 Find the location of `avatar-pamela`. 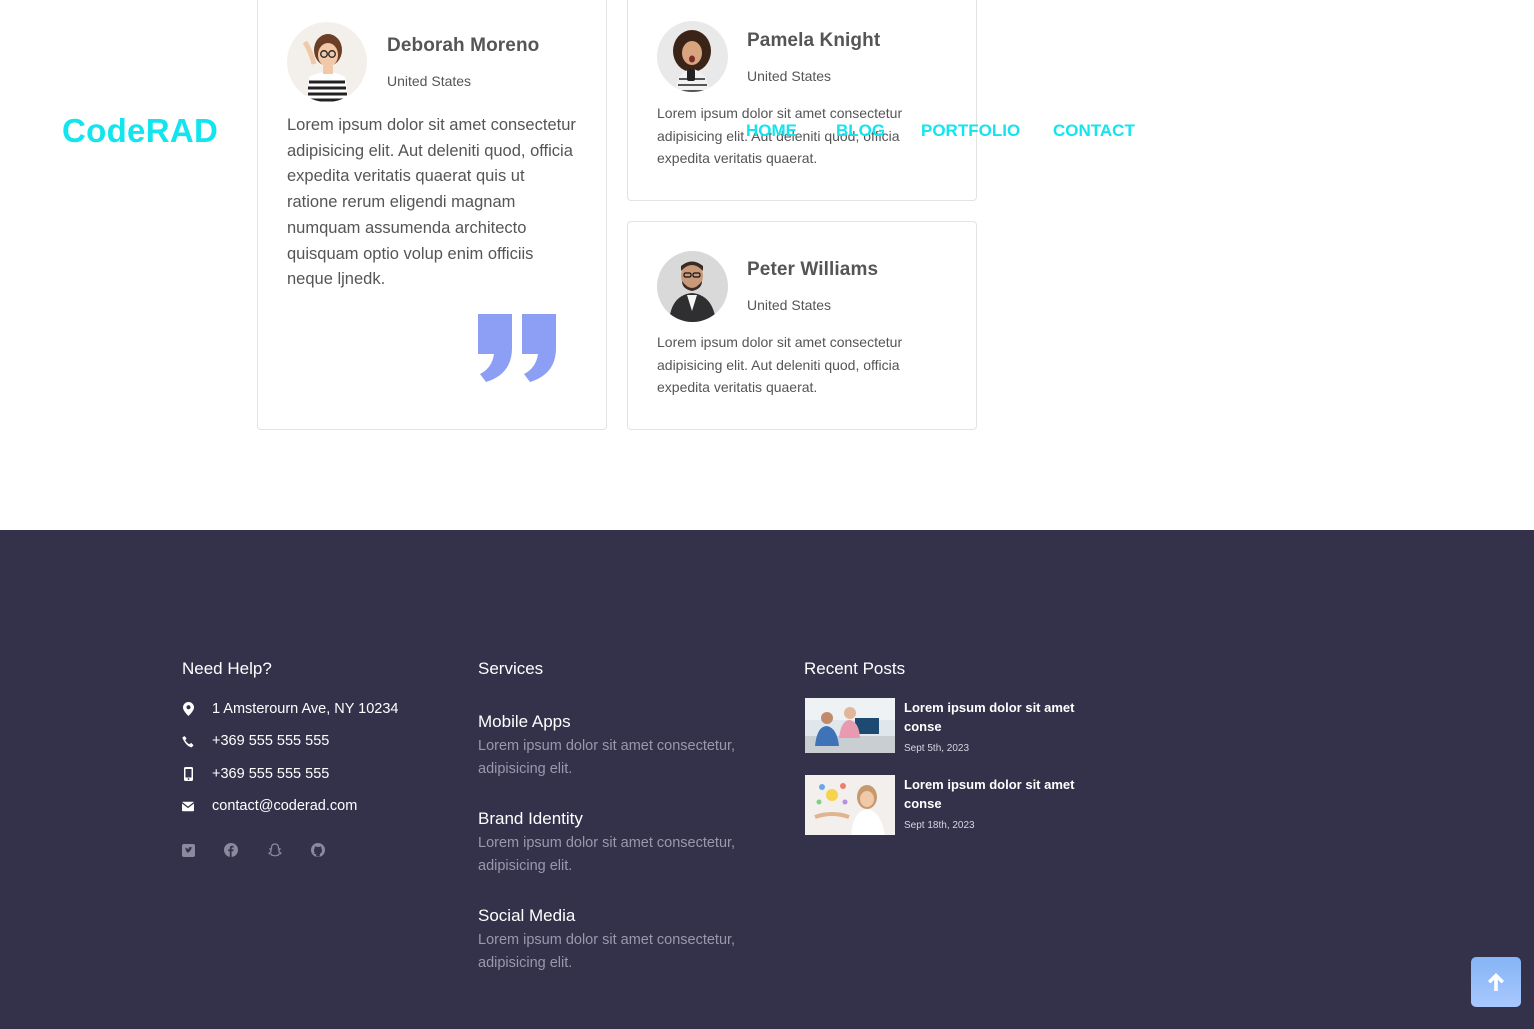

avatar-pamela is located at coordinates (692, 56).